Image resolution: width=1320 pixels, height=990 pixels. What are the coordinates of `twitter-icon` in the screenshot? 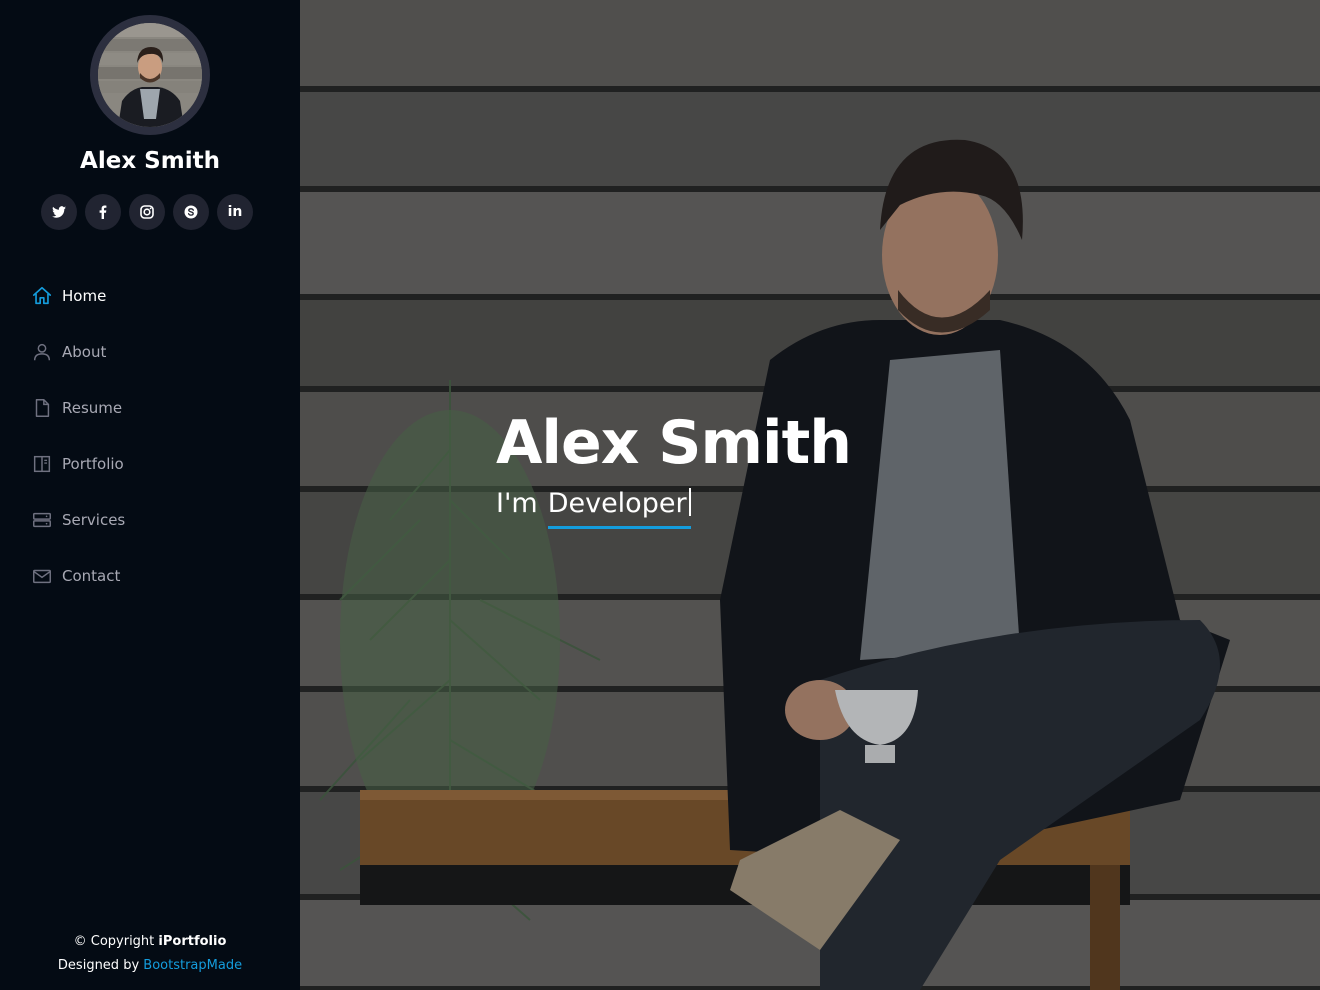 It's located at (59, 212).